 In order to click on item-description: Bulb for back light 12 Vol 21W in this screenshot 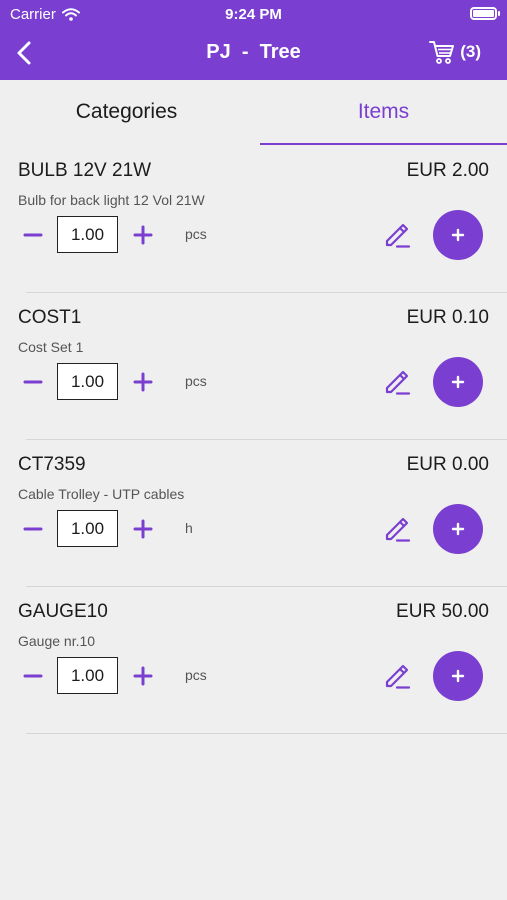, I will do `click(111, 200)`.